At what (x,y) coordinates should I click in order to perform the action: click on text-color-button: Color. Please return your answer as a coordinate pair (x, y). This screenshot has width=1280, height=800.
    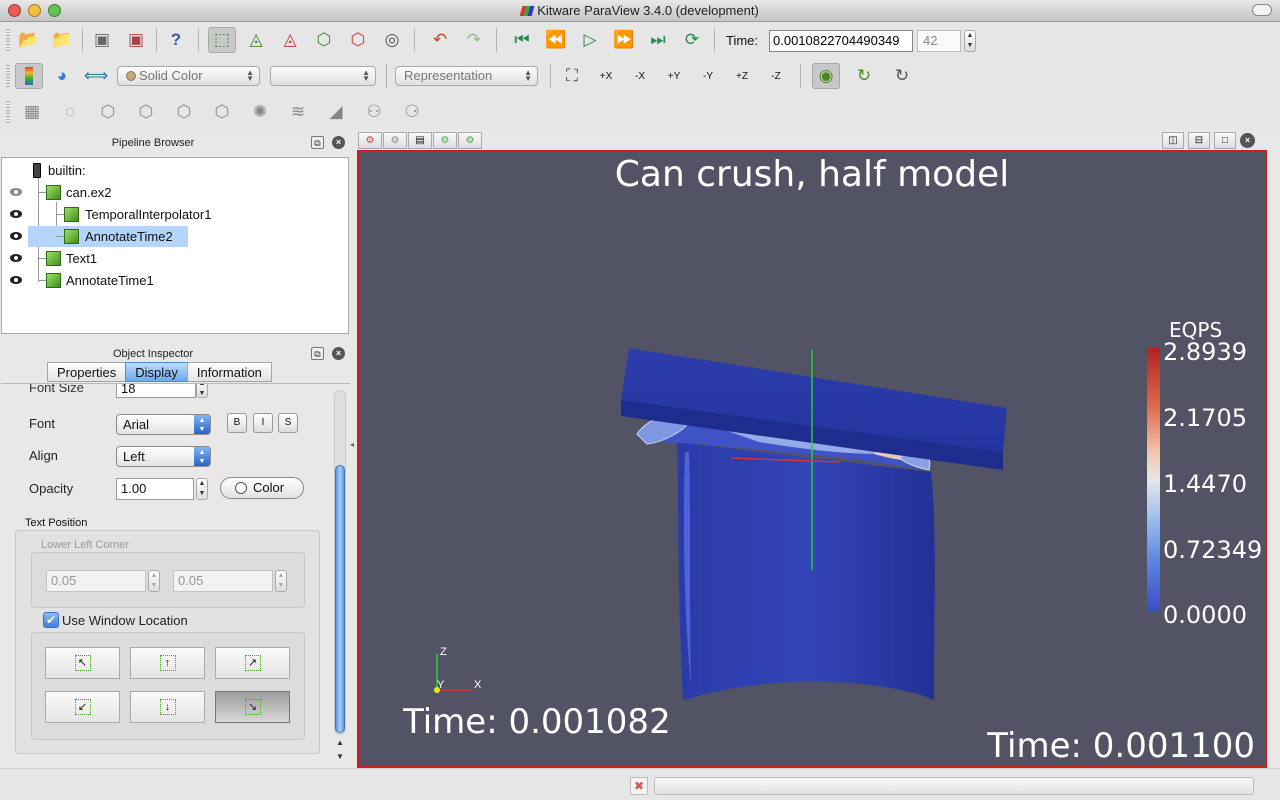
    Looking at the image, I should click on (262, 488).